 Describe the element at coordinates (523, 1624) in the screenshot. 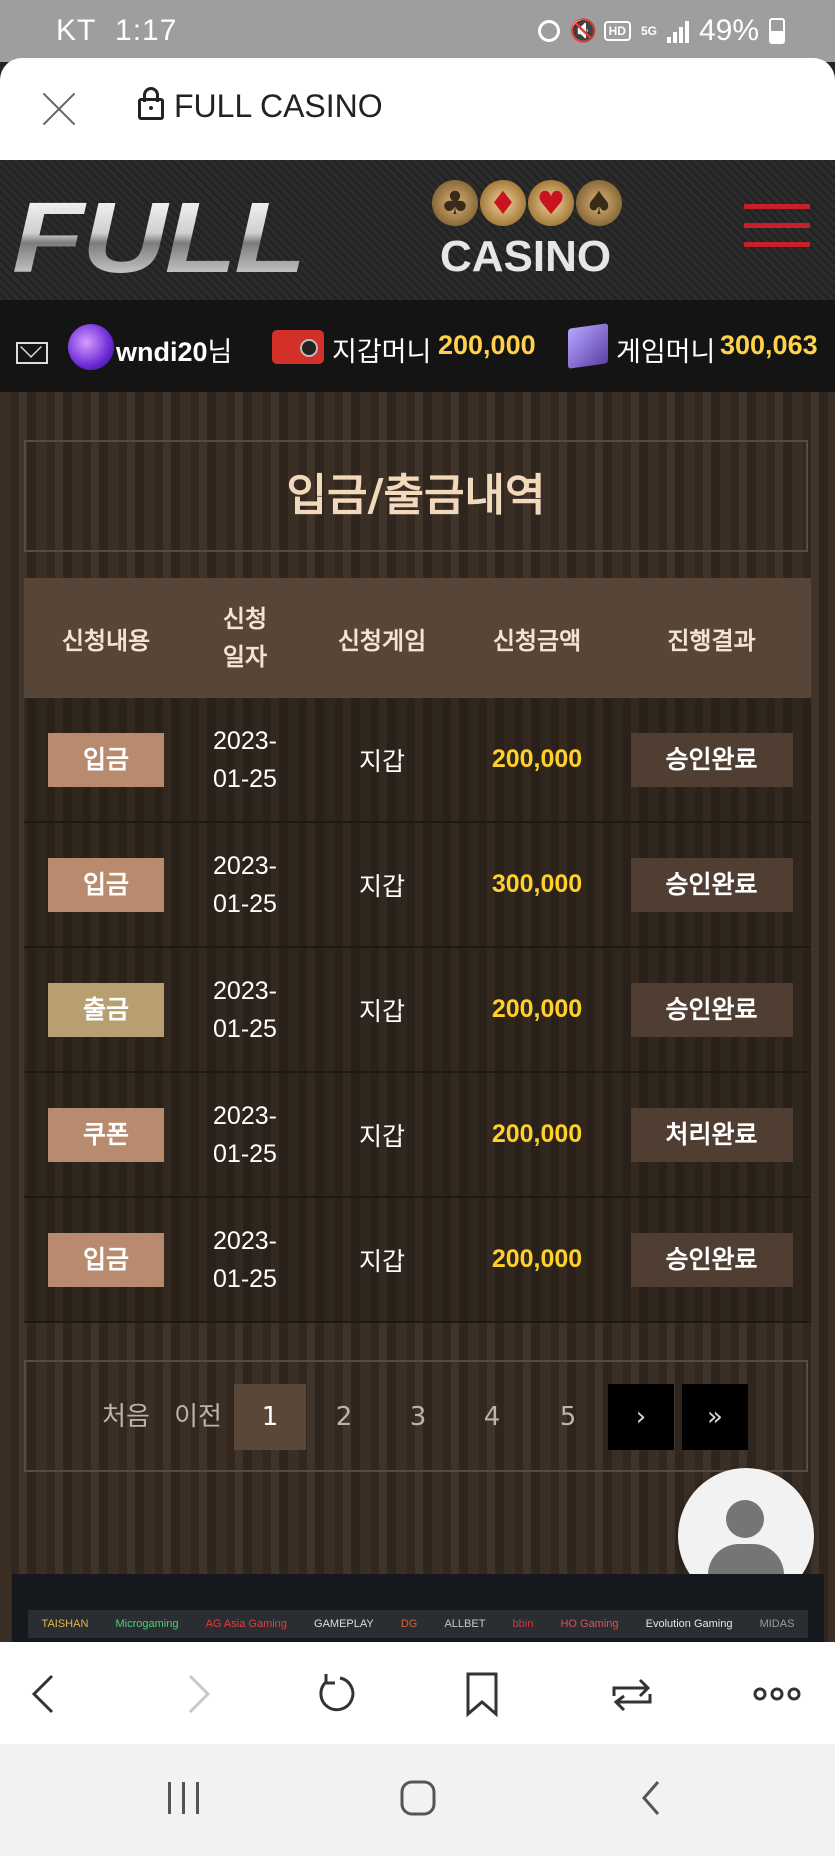

I see `provider-logo: bbin` at that location.